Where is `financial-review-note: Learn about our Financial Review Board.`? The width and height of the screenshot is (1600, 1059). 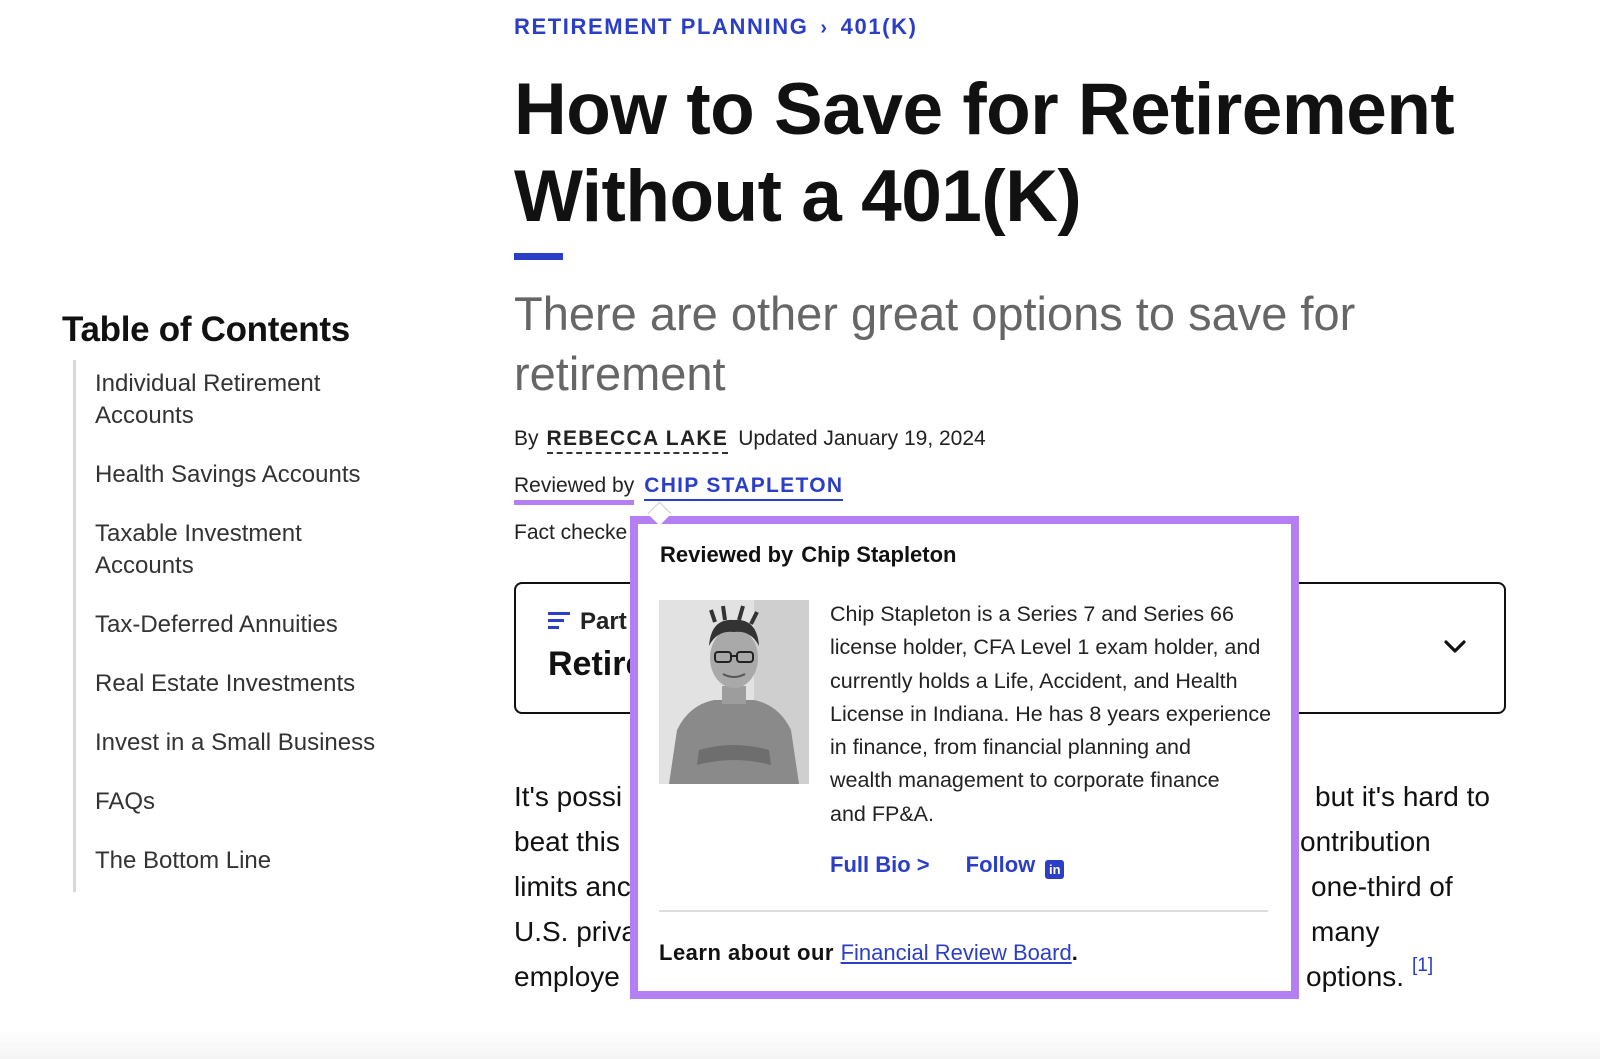 financial-review-note: Learn about our Financial Review Board. is located at coordinates (869, 952).